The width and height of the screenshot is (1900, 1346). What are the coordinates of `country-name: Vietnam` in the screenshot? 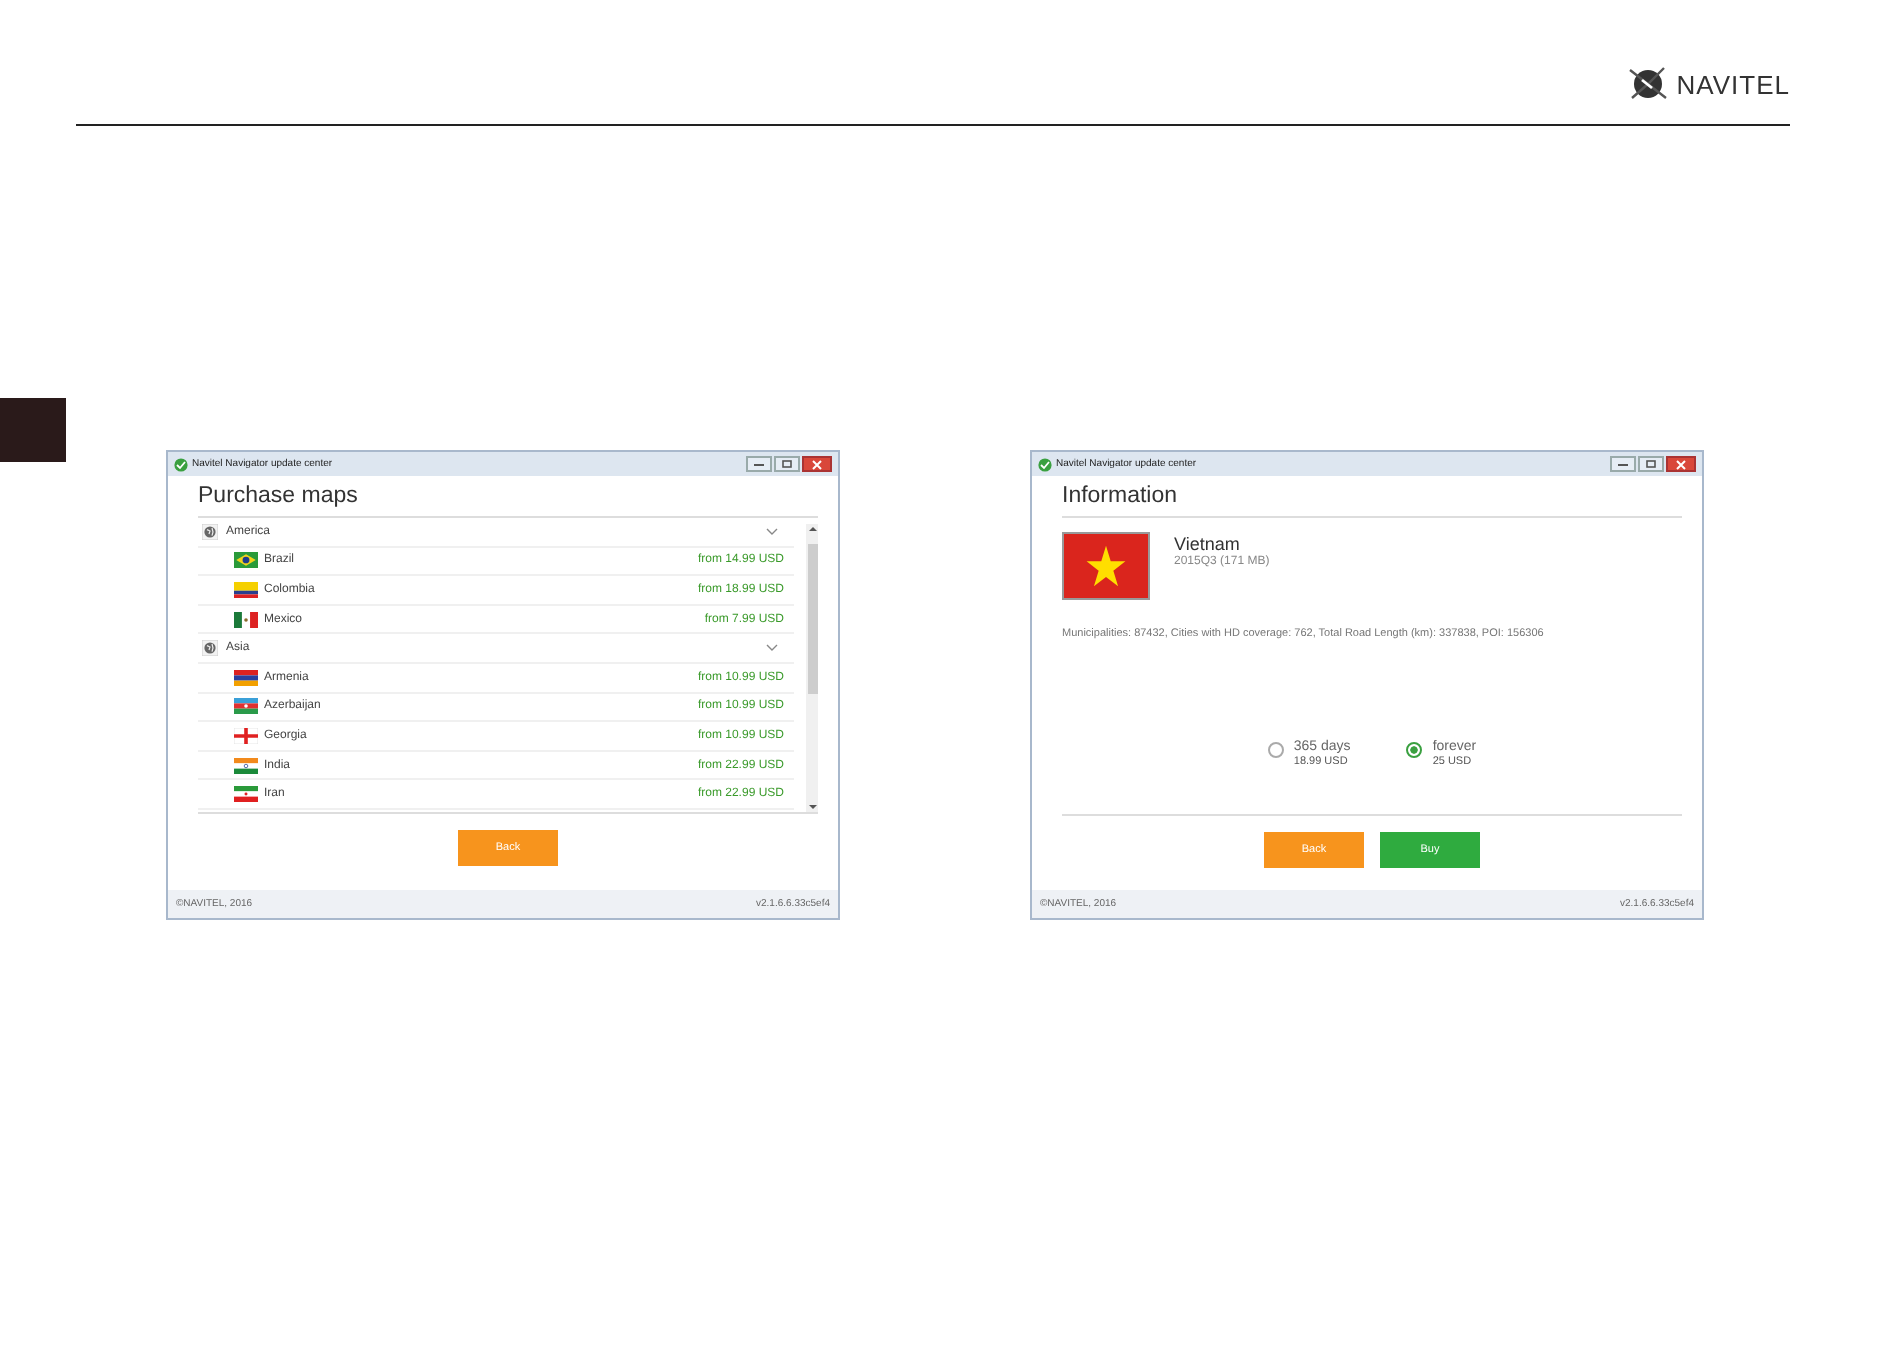 It's located at (1208, 544).